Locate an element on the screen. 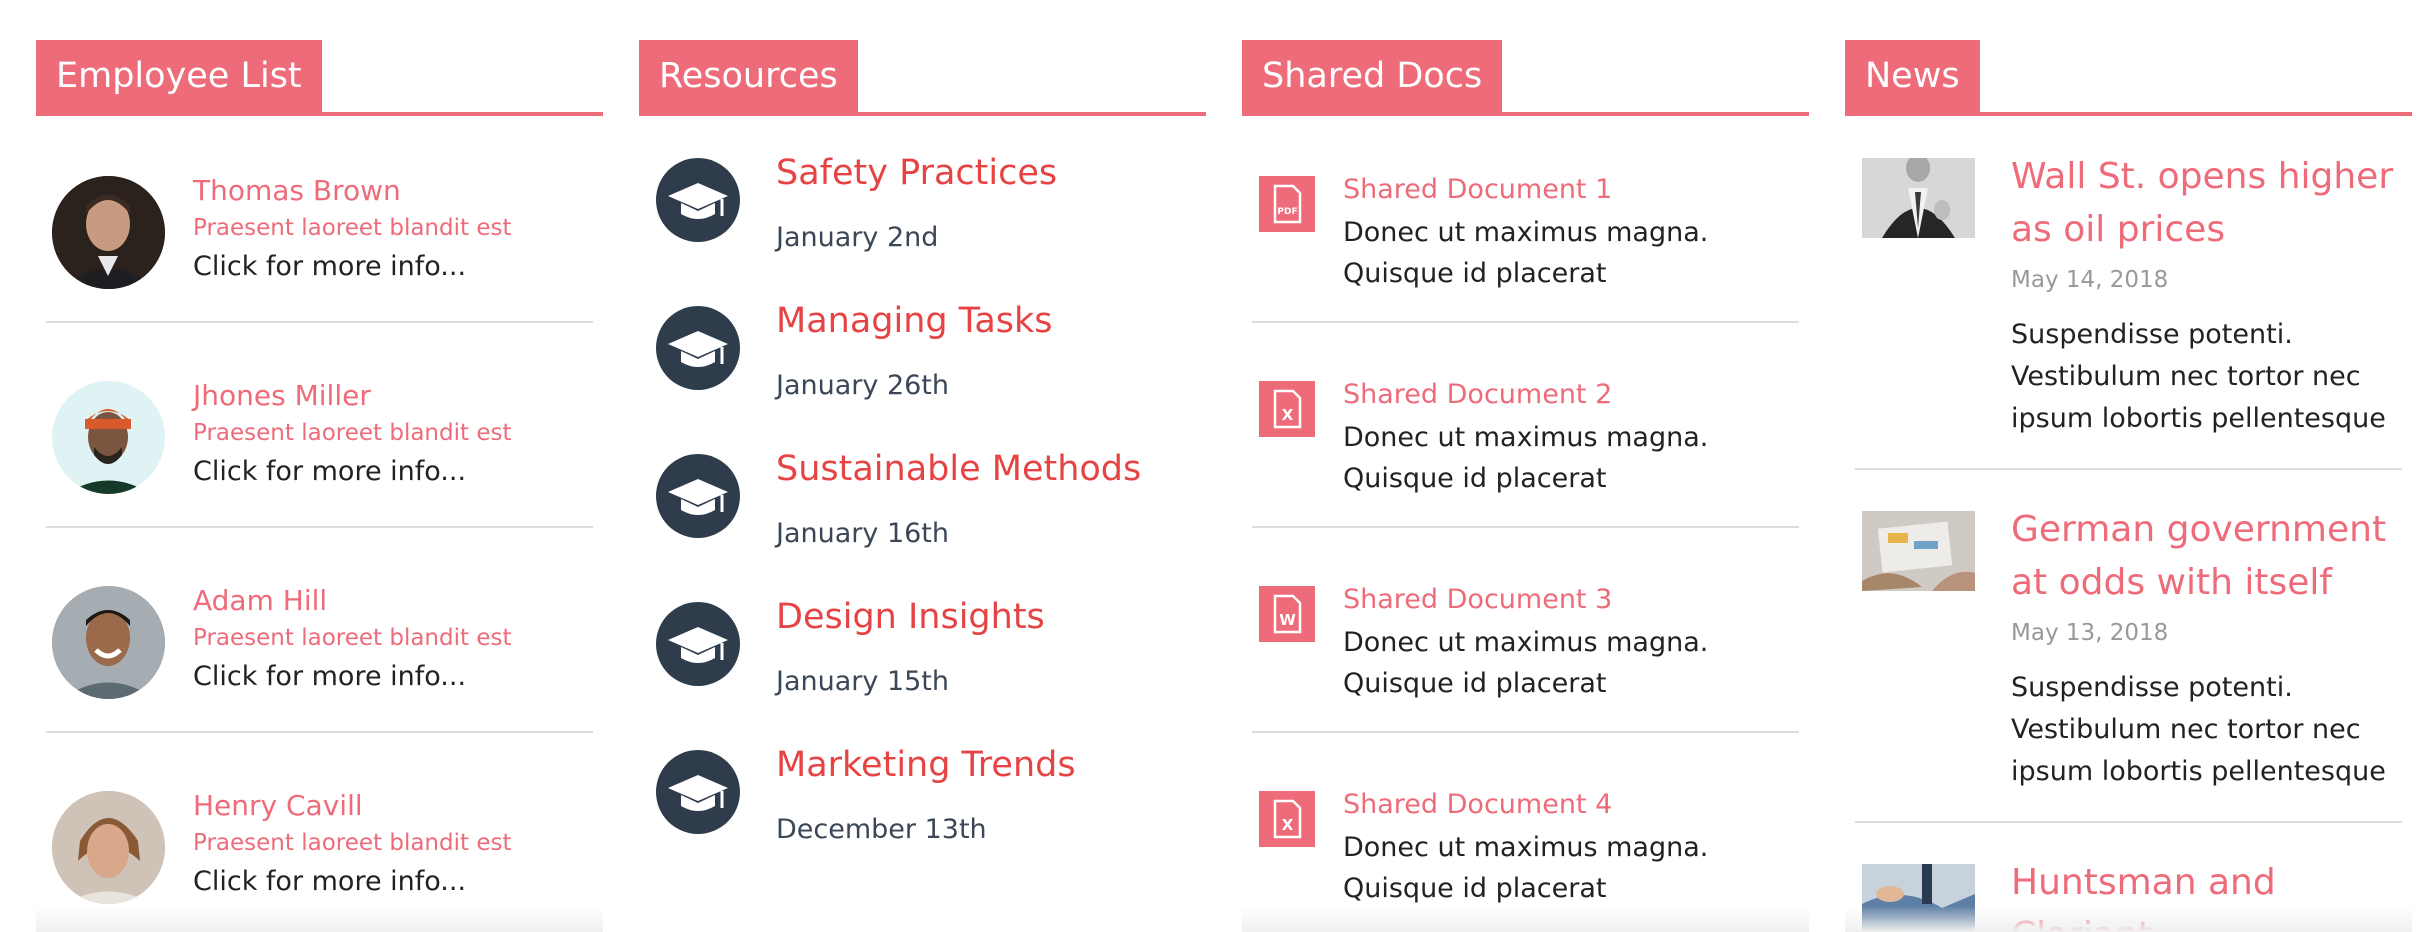 The width and height of the screenshot is (2432, 932). panel-header: Resources is located at coordinates (922, 78).